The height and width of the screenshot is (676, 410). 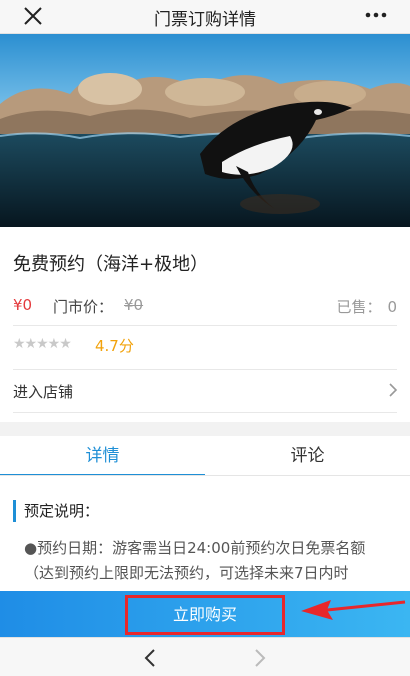 I want to click on product-price: ¥0, so click(x=23, y=305).